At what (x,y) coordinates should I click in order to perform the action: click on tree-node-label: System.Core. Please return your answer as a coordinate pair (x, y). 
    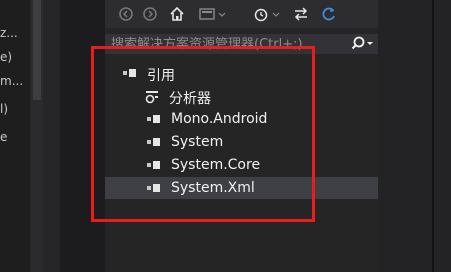
    Looking at the image, I should click on (216, 165).